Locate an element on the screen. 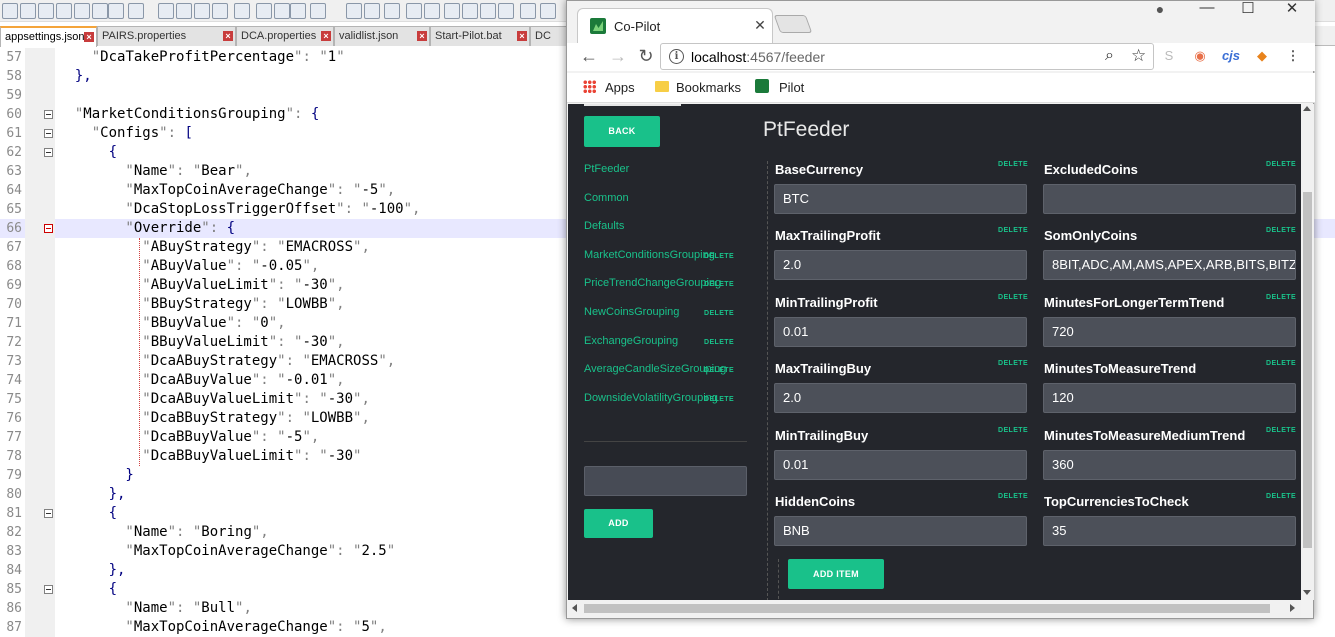 Image resolution: width=1335 pixels, height=637 pixels. field-input: 720 is located at coordinates (1169, 331).